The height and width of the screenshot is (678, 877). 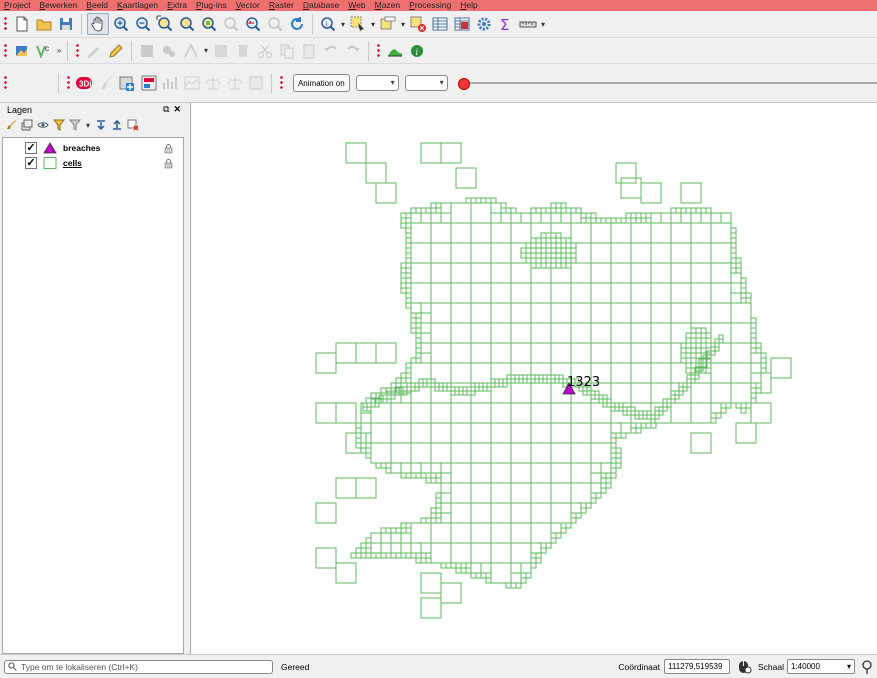 What do you see at coordinates (75, 125) in the screenshot?
I see `filter-expression-button` at bounding box center [75, 125].